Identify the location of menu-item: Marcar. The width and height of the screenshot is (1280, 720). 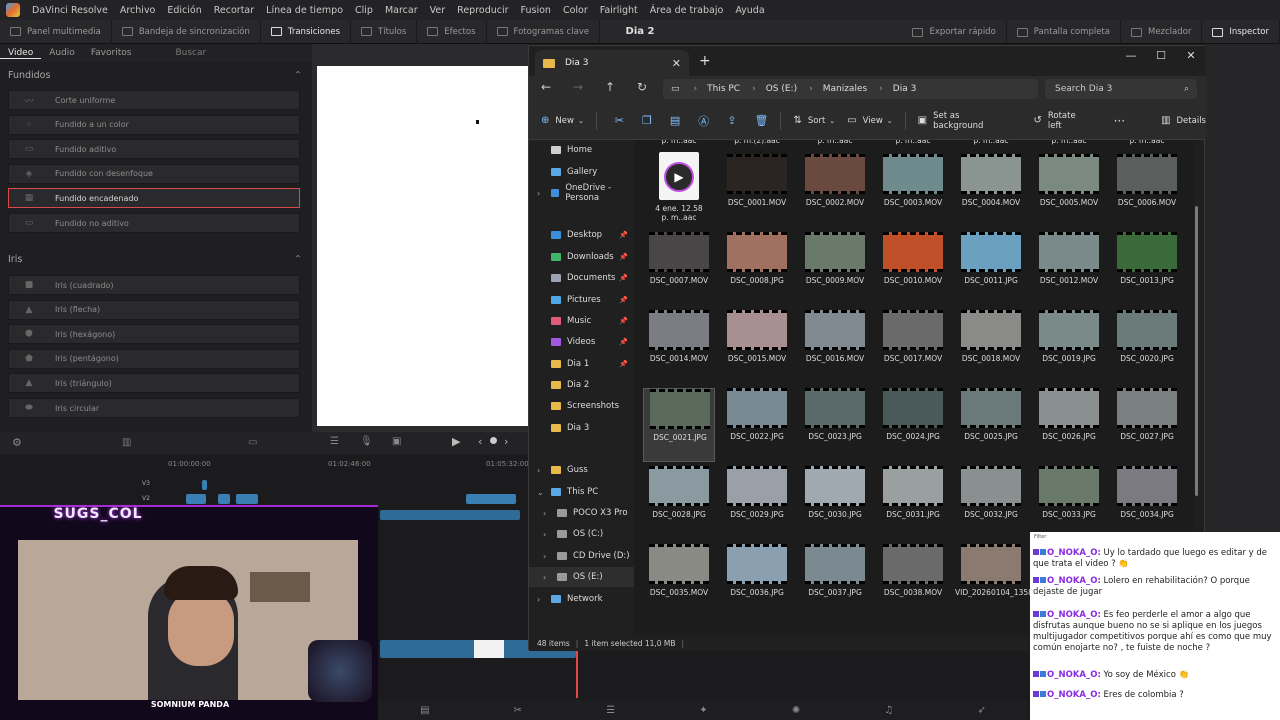
(401, 10).